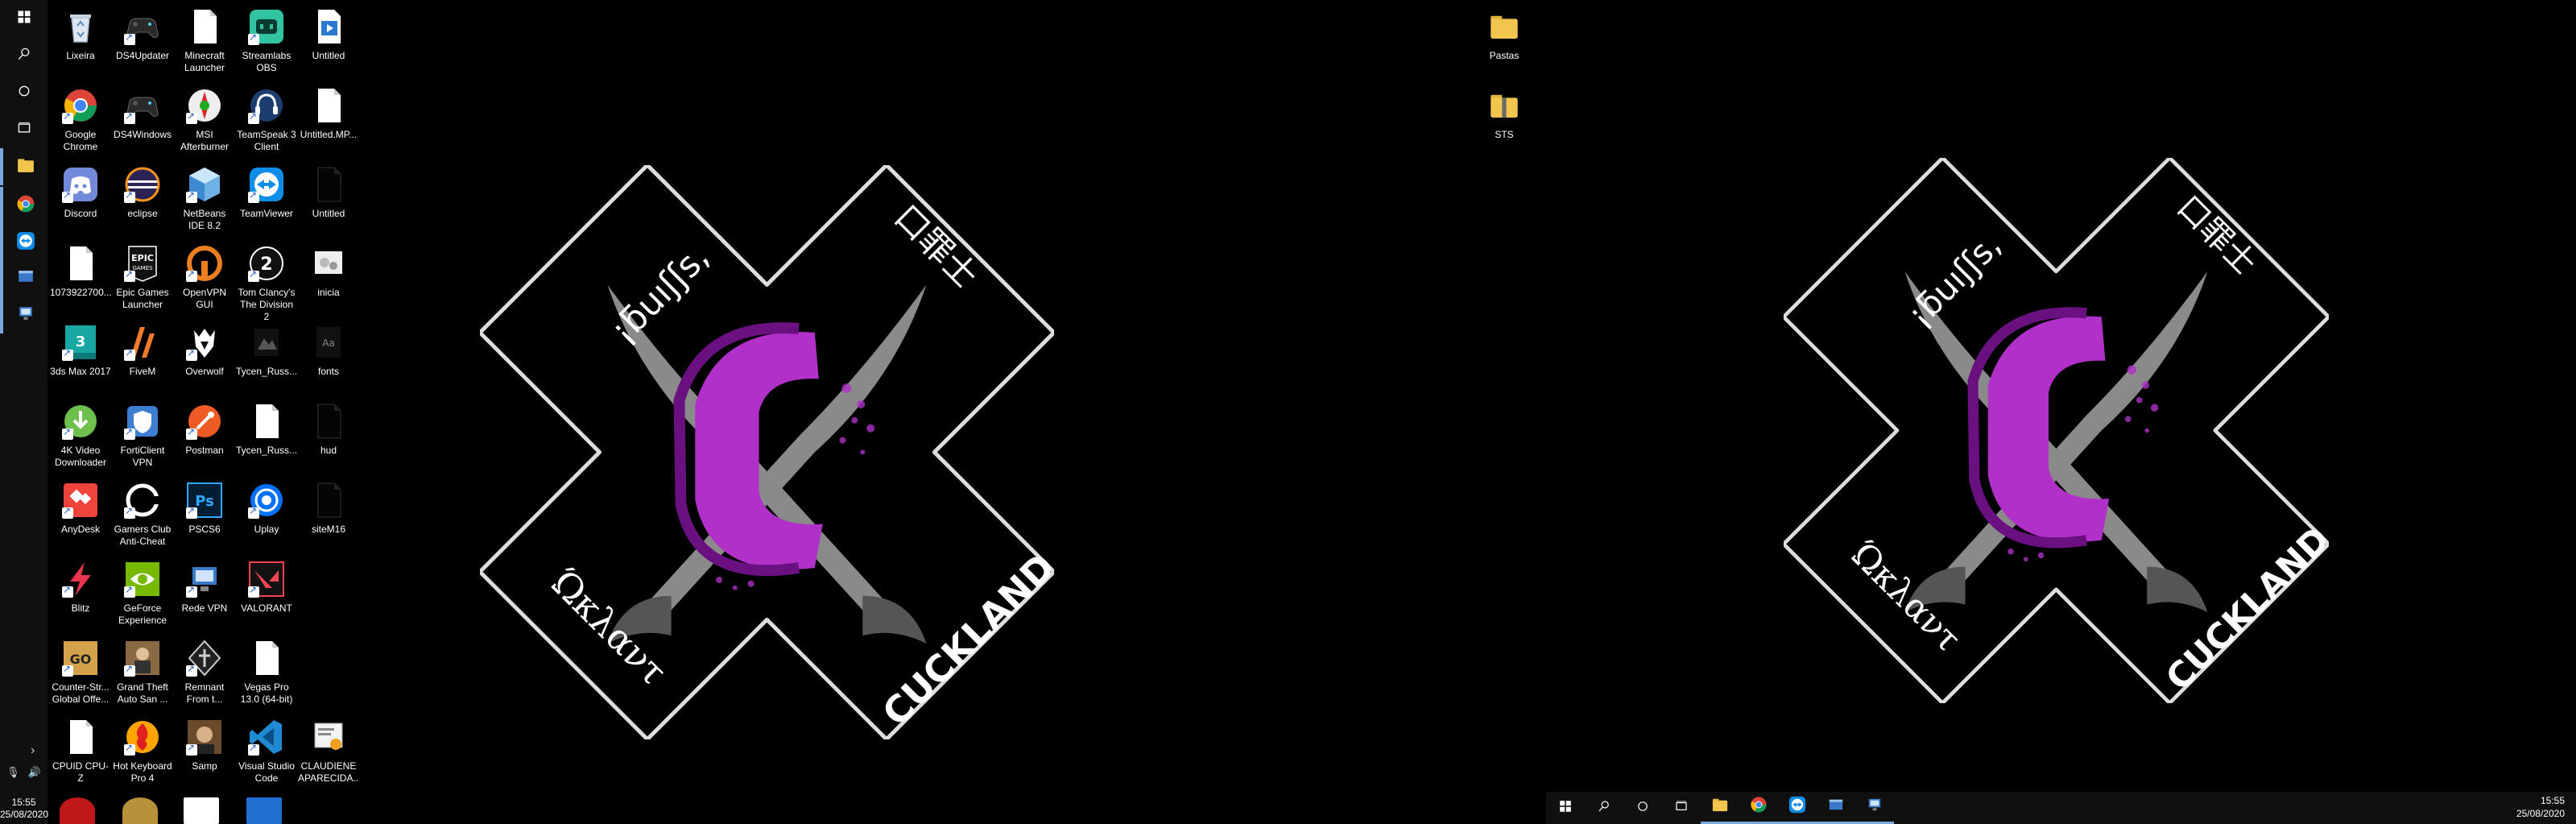  Describe the element at coordinates (143, 189) in the screenshot. I see `desktop-icon: eclipse` at that location.